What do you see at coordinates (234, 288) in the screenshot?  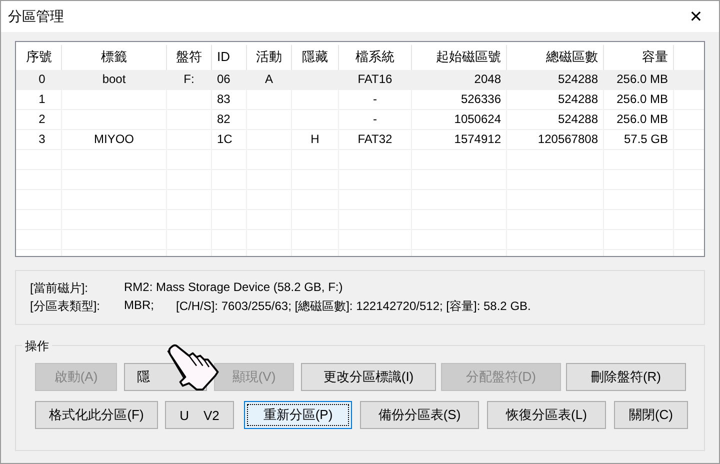 I see `info-value: RM2: Mass Storage Device (58.2 GB, F:)` at bounding box center [234, 288].